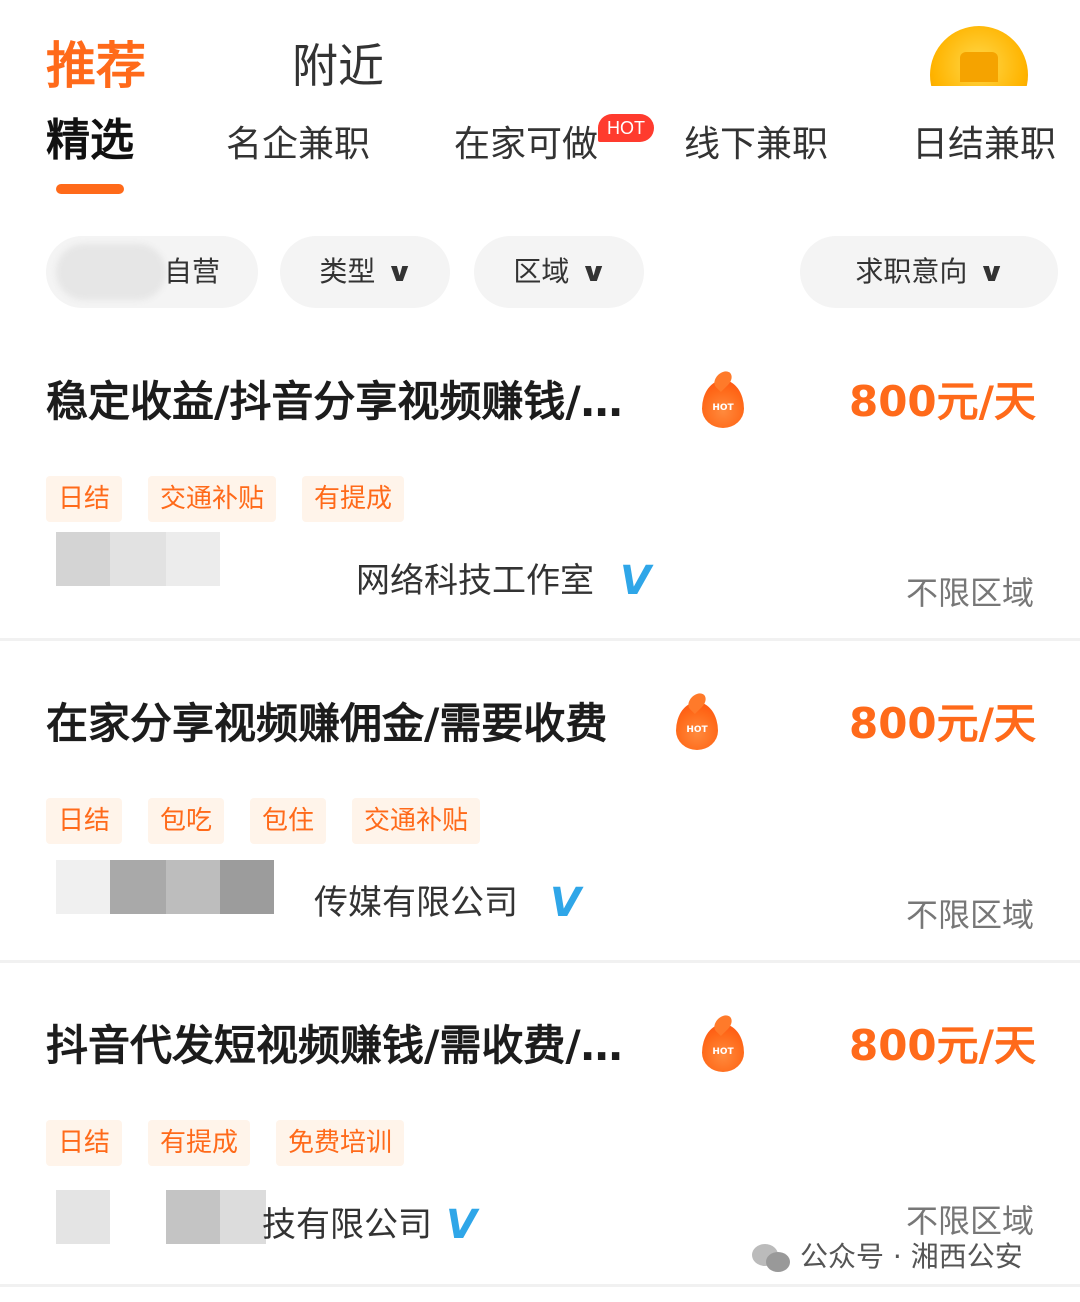 This screenshot has height=1302, width=1080. I want to click on filter-self-operated: 自营, so click(152, 272).